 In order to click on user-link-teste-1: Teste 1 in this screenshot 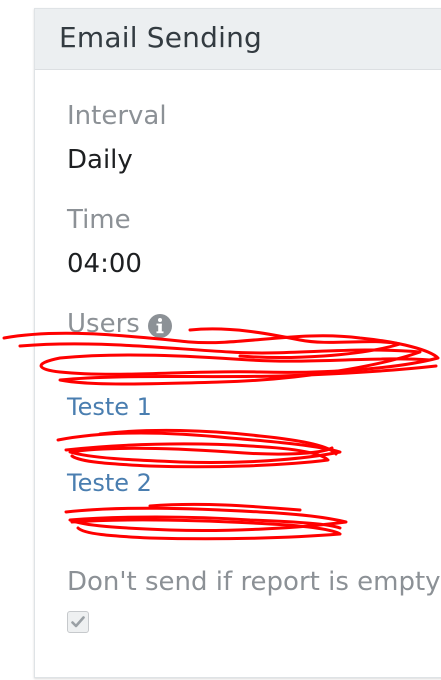, I will do `click(109, 407)`.